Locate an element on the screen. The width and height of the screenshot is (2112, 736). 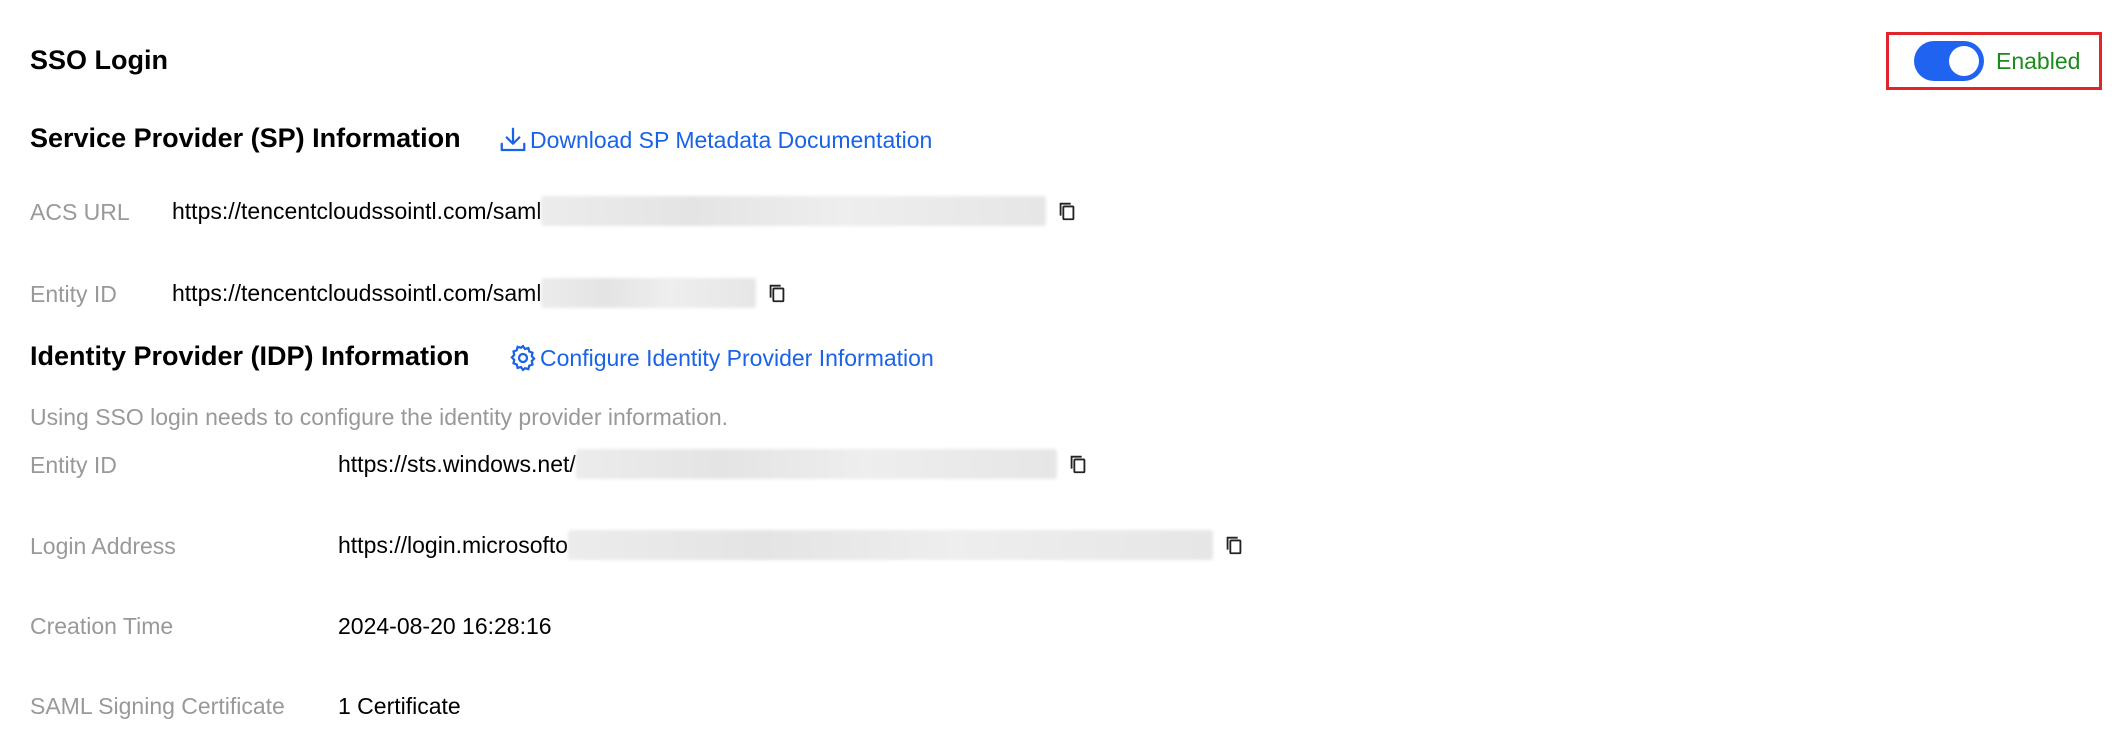
gear-icon is located at coordinates (523, 358).